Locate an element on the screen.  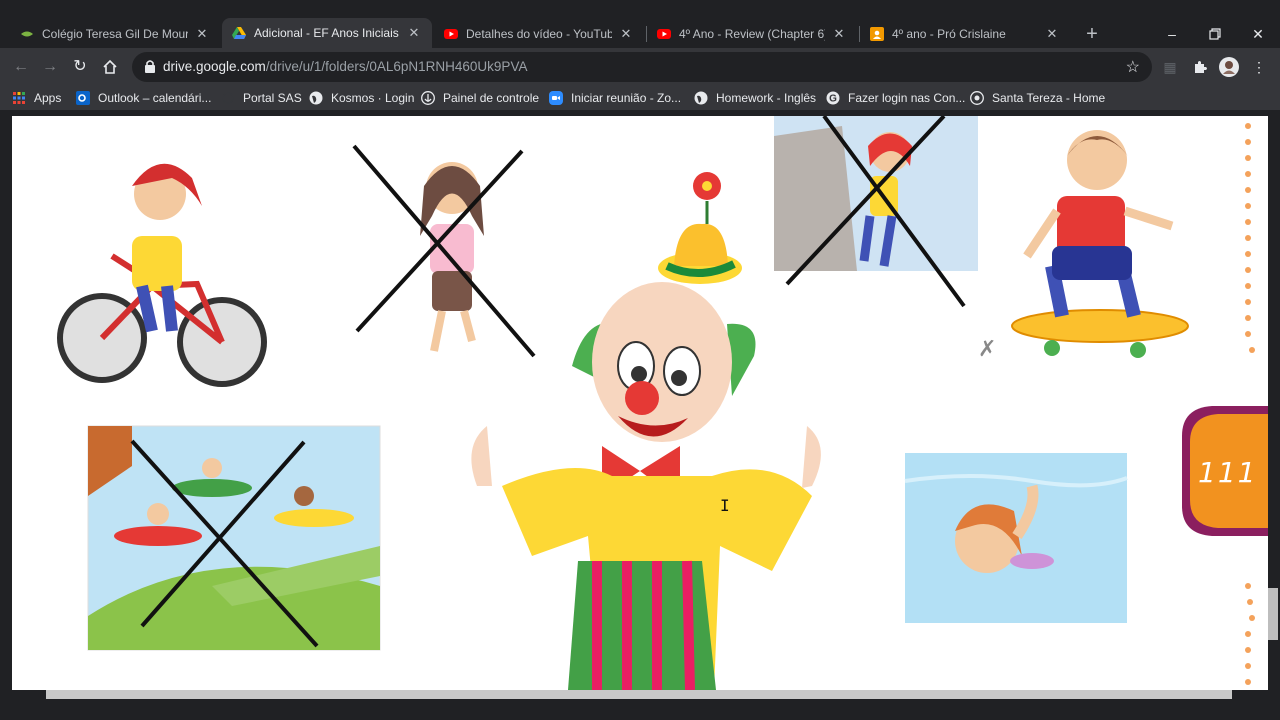
bookmark-label: Painel de controle is located at coordinates (491, 98).